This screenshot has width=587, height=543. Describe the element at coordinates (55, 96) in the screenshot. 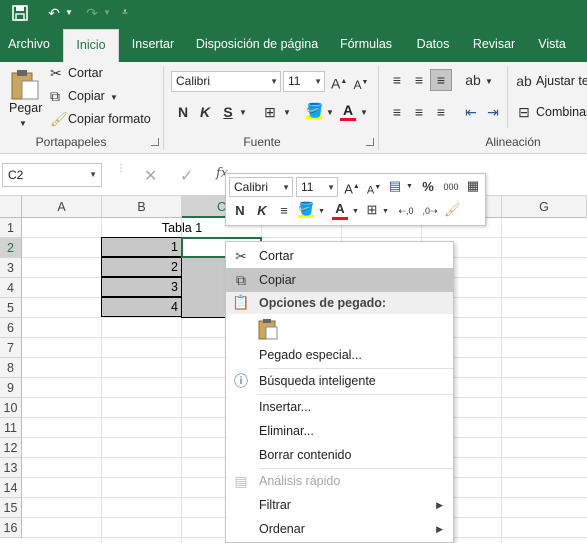

I see `copy-icon: ⧉` at that location.